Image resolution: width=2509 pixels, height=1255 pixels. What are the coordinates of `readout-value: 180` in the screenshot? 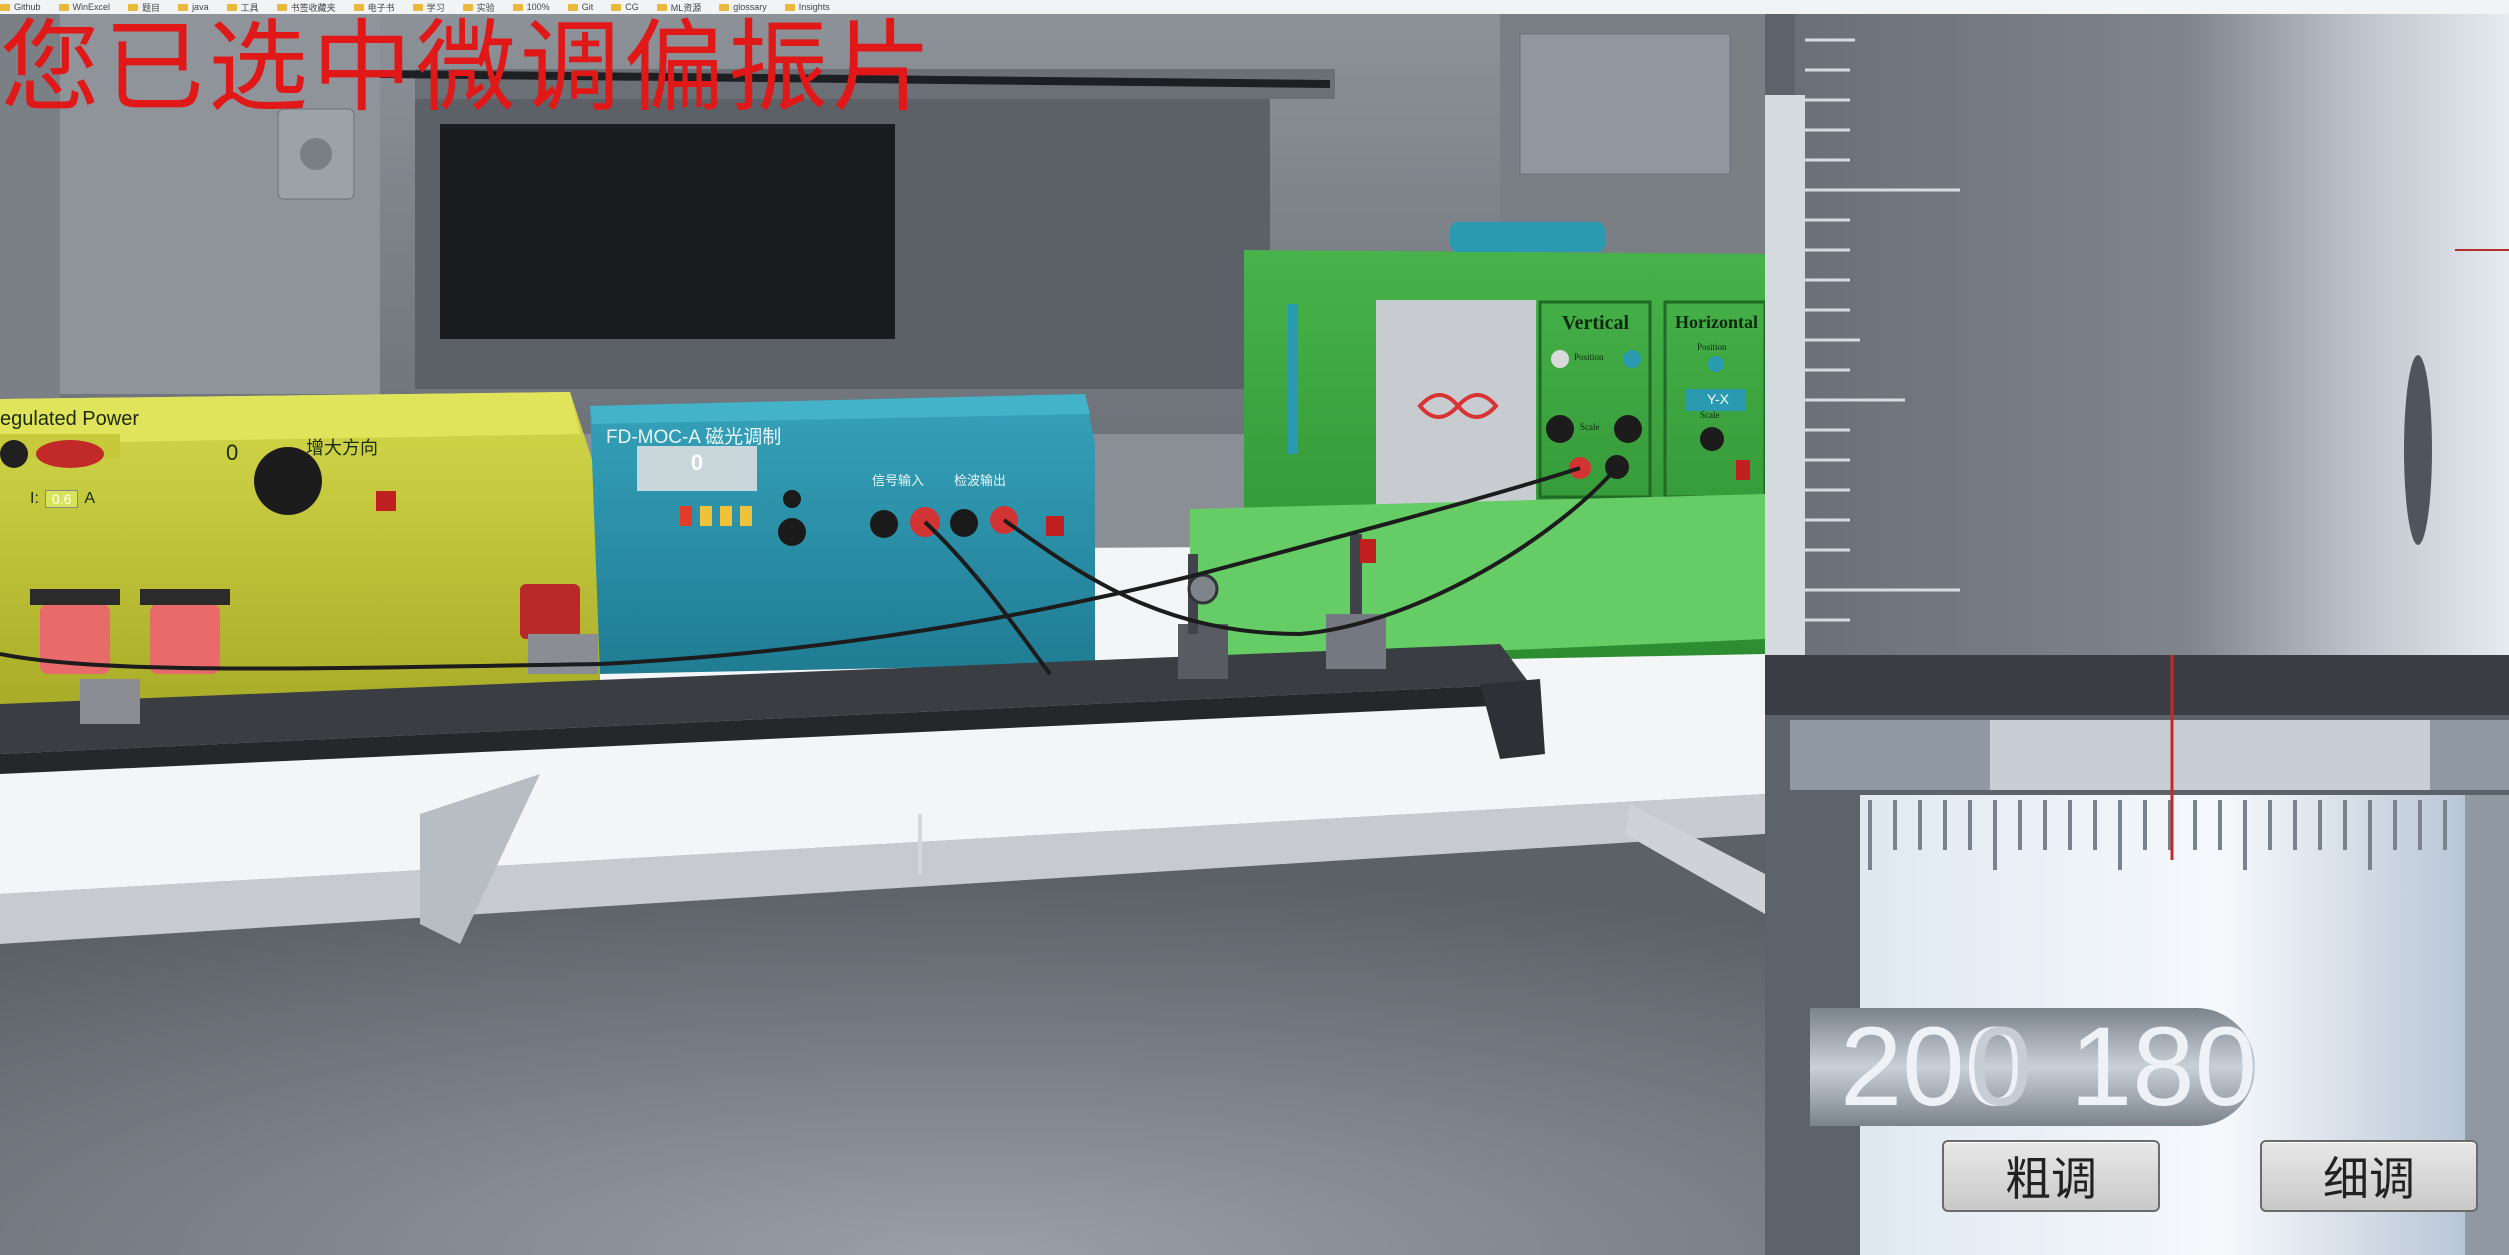 It's located at (2162, 1067).